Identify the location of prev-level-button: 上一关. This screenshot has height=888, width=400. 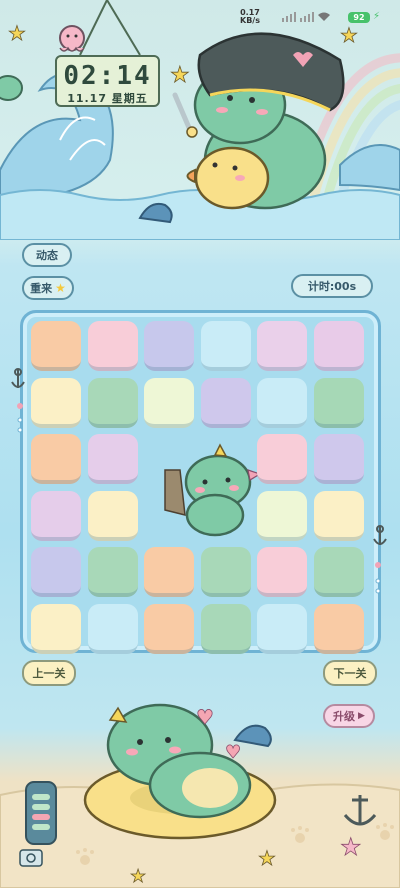
(49, 673).